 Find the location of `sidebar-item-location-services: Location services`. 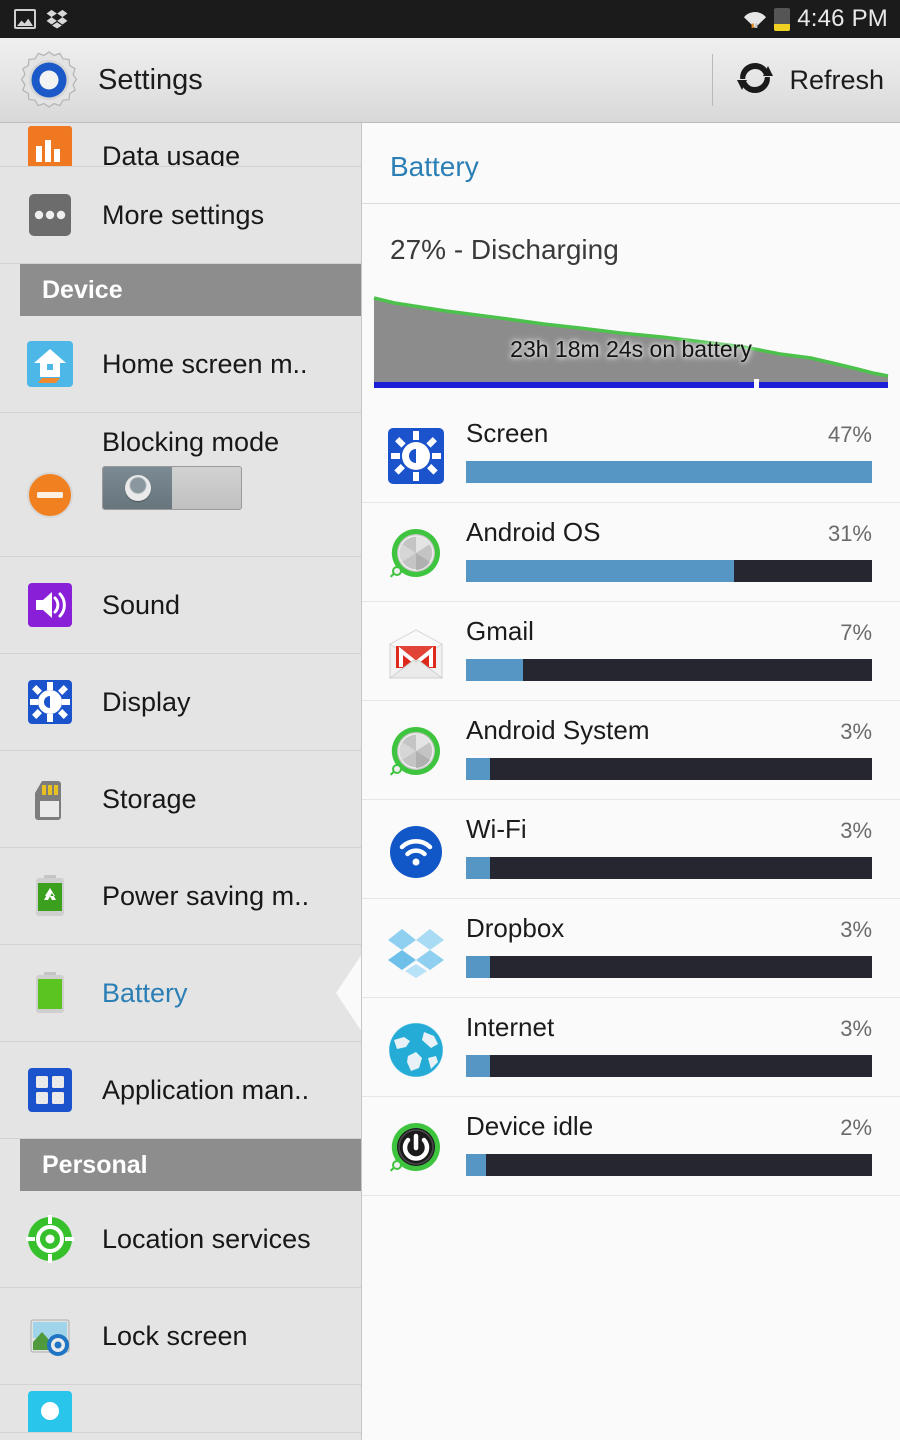

sidebar-item-location-services: Location services is located at coordinates (180, 1239).